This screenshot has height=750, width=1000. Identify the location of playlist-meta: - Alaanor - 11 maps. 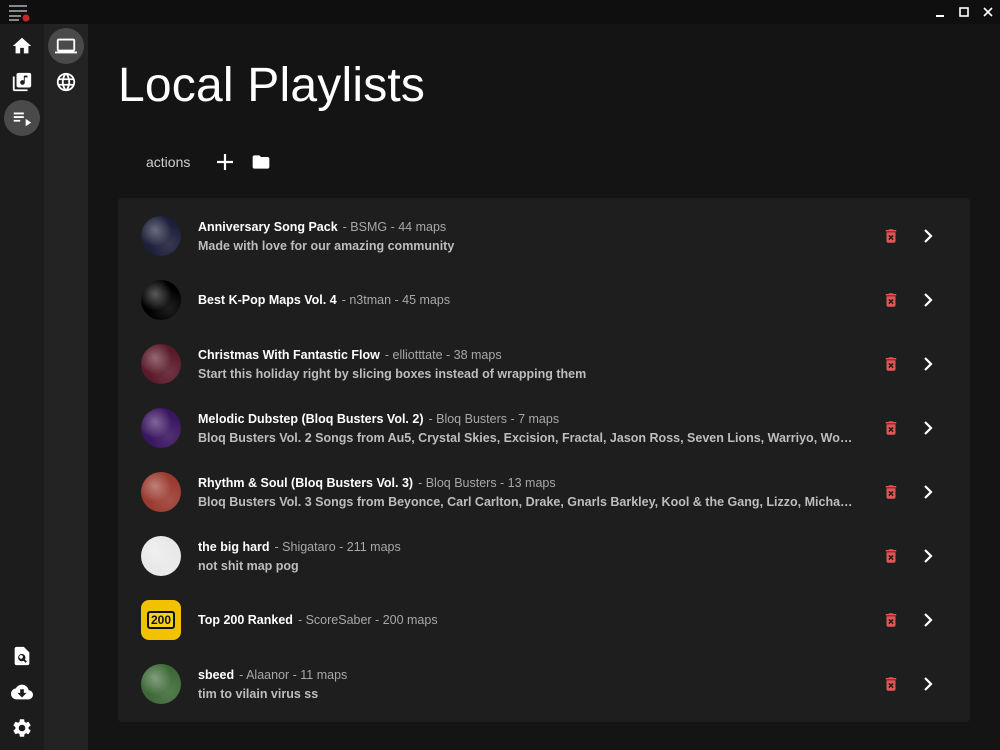
(293, 675).